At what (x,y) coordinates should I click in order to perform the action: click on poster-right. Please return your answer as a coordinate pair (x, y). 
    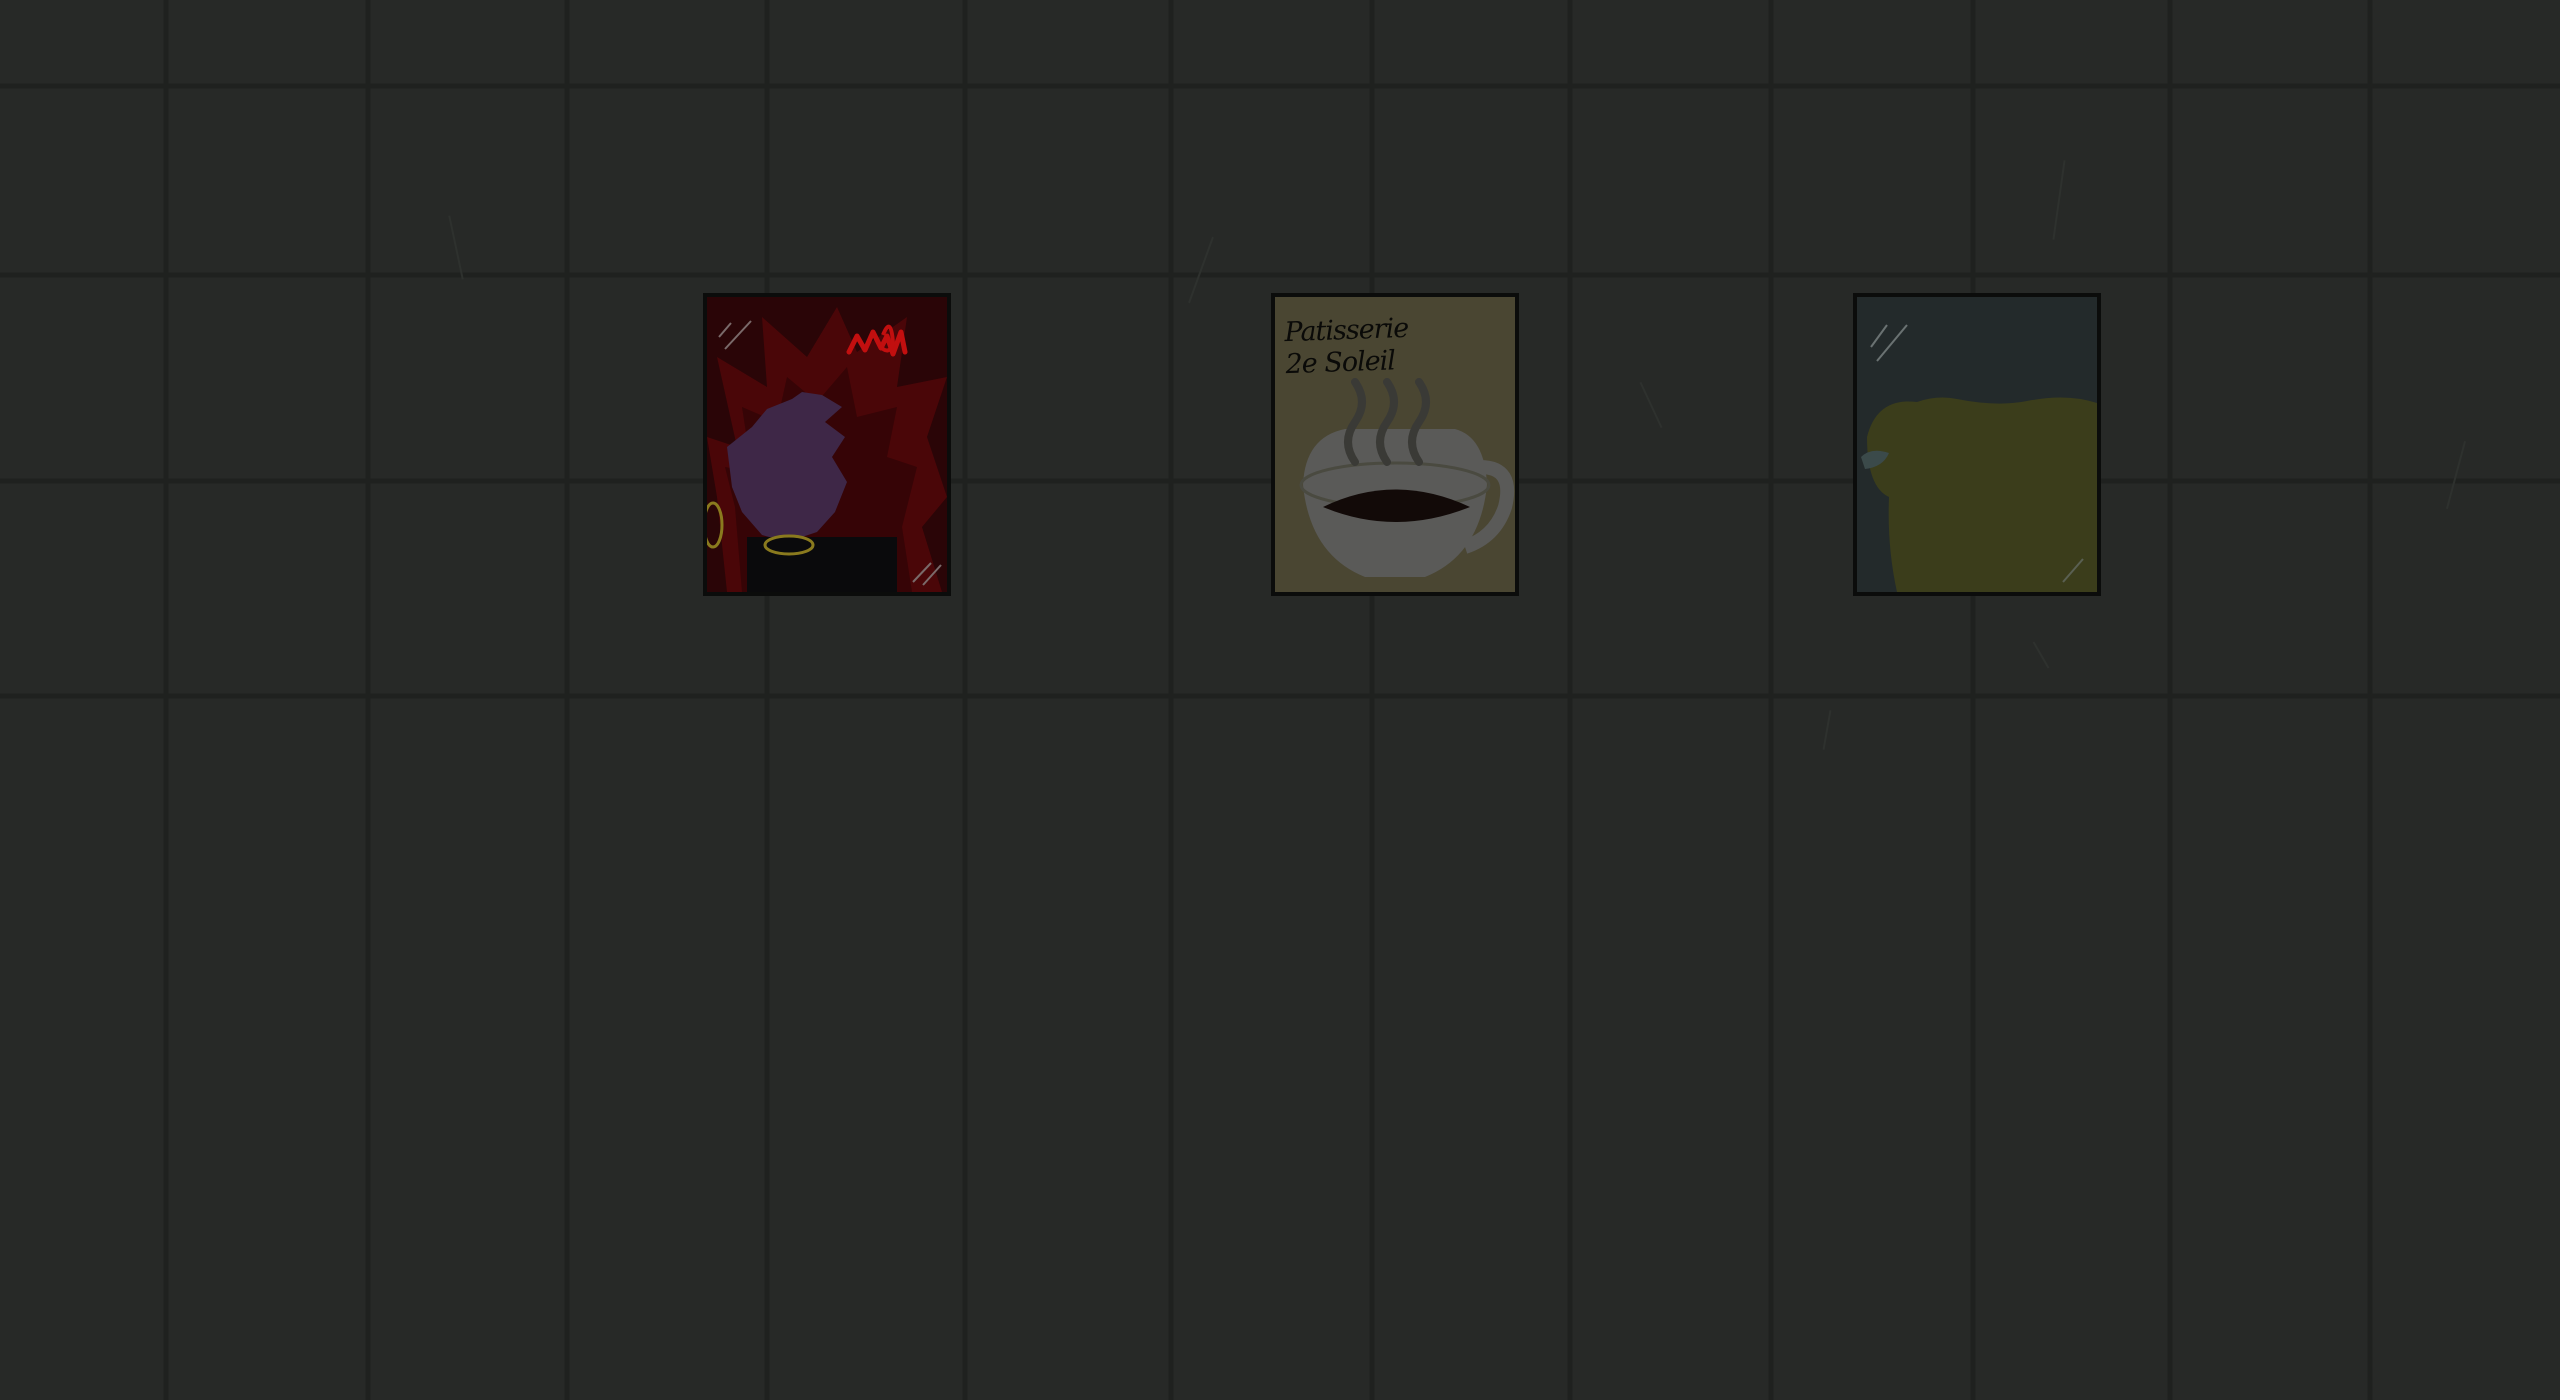
    Looking at the image, I should click on (1977, 444).